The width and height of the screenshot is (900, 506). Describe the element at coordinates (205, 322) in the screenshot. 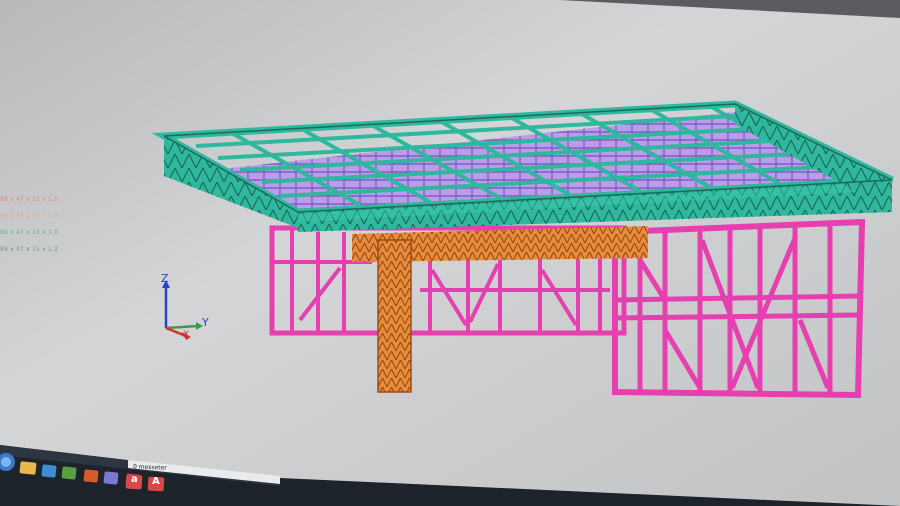

I see `axis-y-label: Y` at that location.